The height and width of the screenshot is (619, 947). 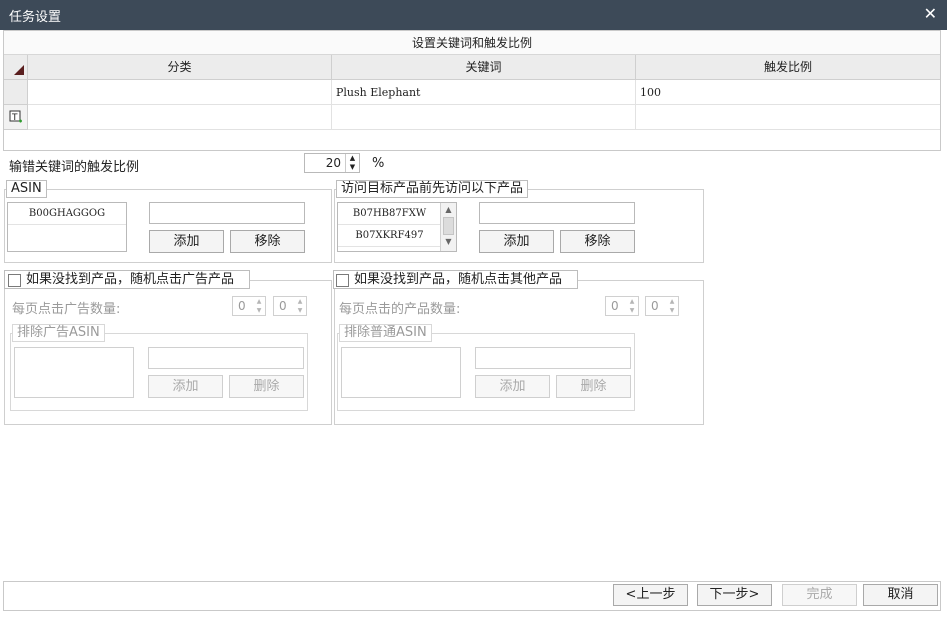 I want to click on asin-add-button: 添加, so click(x=186, y=241).